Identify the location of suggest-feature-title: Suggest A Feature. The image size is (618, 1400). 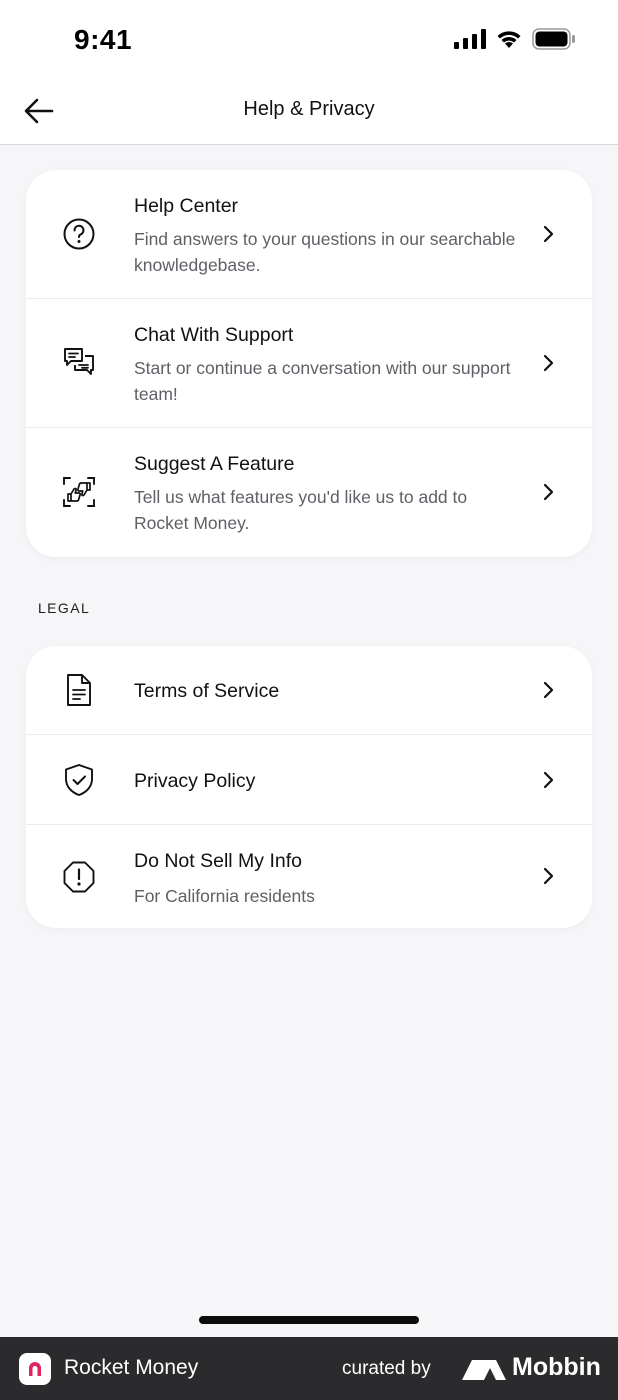
(214, 464).